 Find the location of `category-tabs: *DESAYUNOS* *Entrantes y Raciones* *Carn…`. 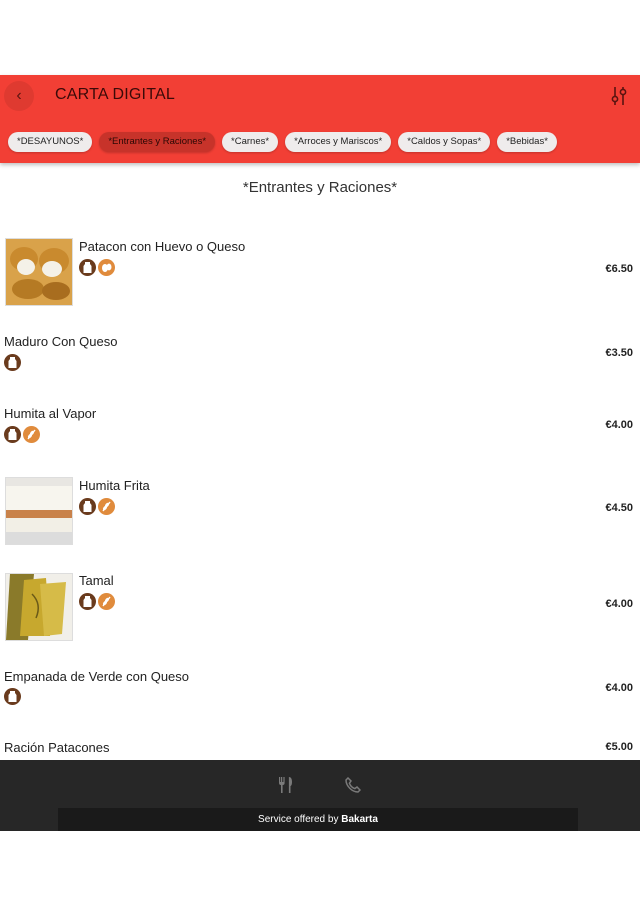

category-tabs: *DESAYUNOS* *Entrantes y Raciones* *Carn… is located at coordinates (282, 143).